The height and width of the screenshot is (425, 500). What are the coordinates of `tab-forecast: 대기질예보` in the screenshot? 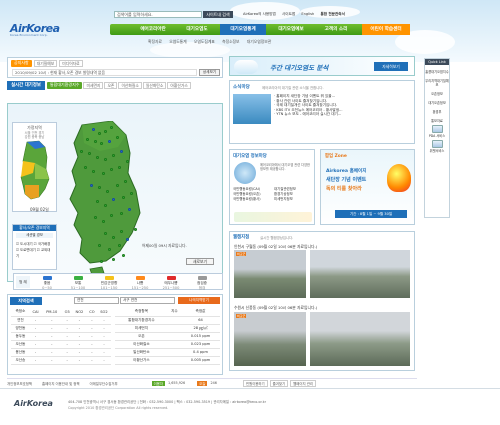 It's located at (45, 63).